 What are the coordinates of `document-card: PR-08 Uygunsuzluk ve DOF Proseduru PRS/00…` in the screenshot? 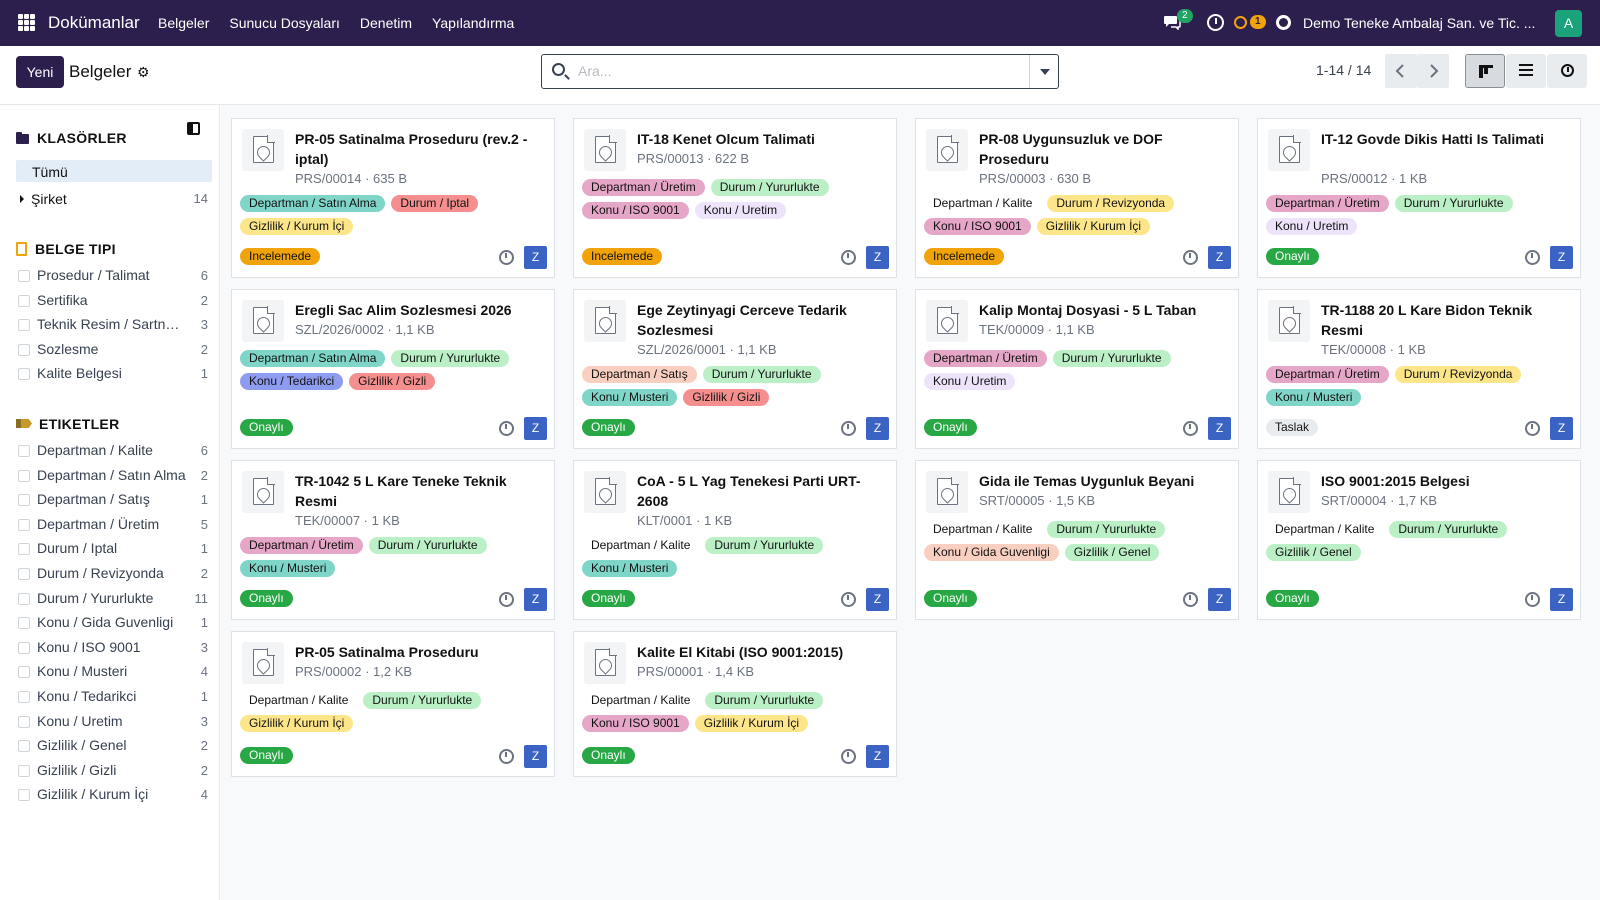 It's located at (1077, 198).